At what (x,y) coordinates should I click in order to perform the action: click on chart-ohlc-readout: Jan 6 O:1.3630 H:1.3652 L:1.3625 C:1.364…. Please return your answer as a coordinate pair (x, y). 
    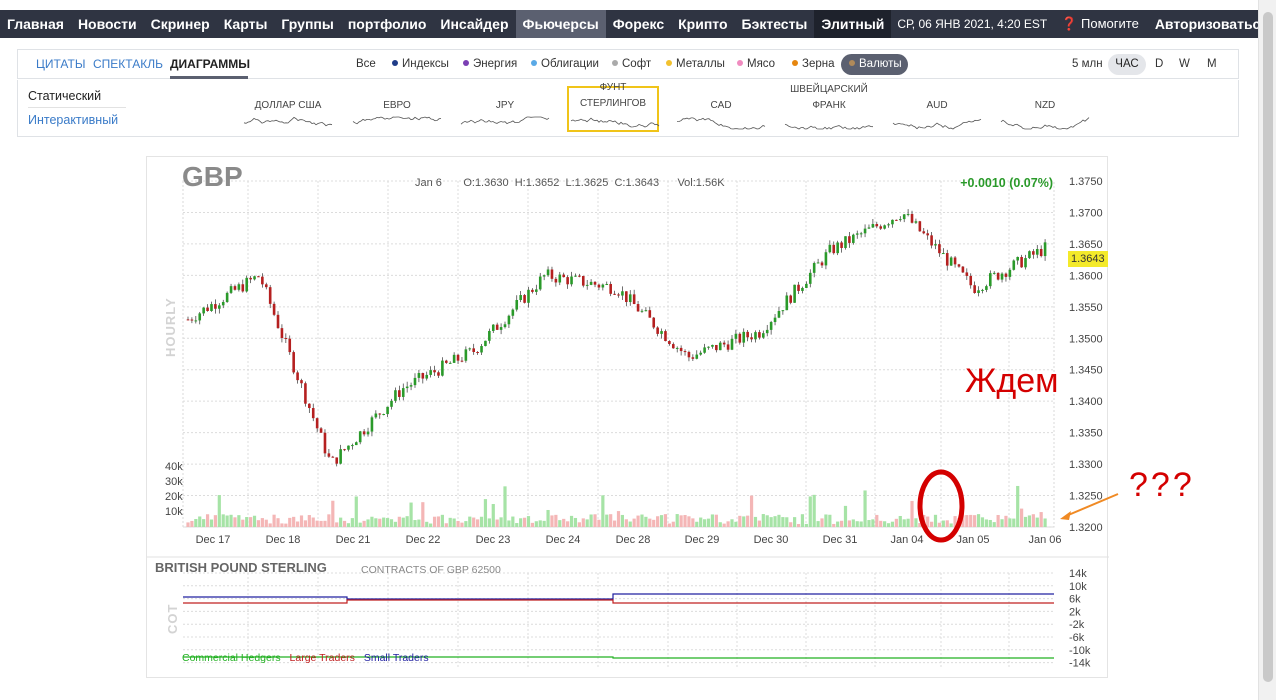
    Looking at the image, I should click on (570, 183).